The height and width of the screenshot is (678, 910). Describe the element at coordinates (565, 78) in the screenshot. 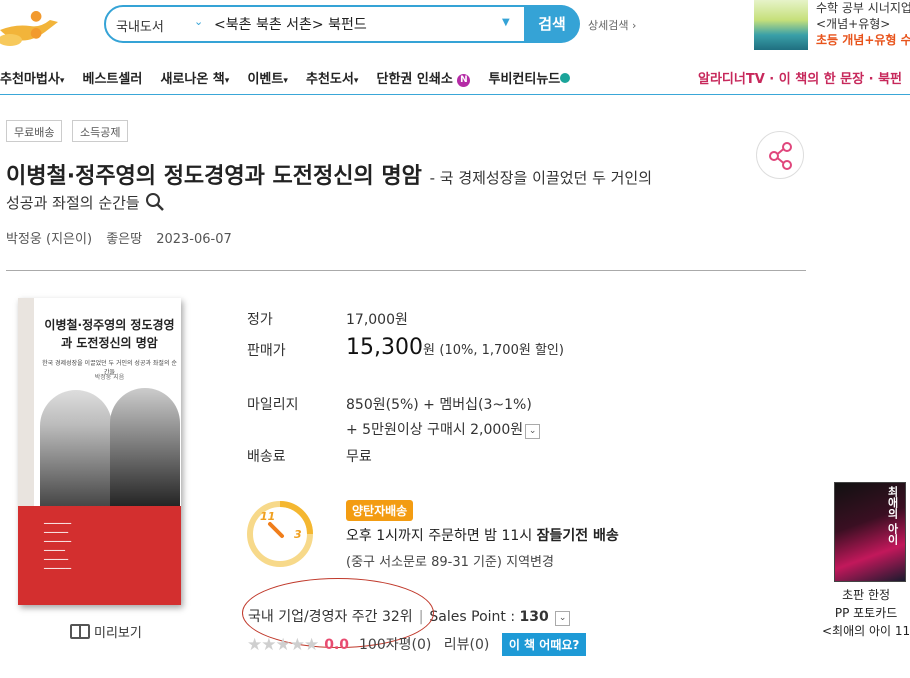

I see `dots-icon` at that location.